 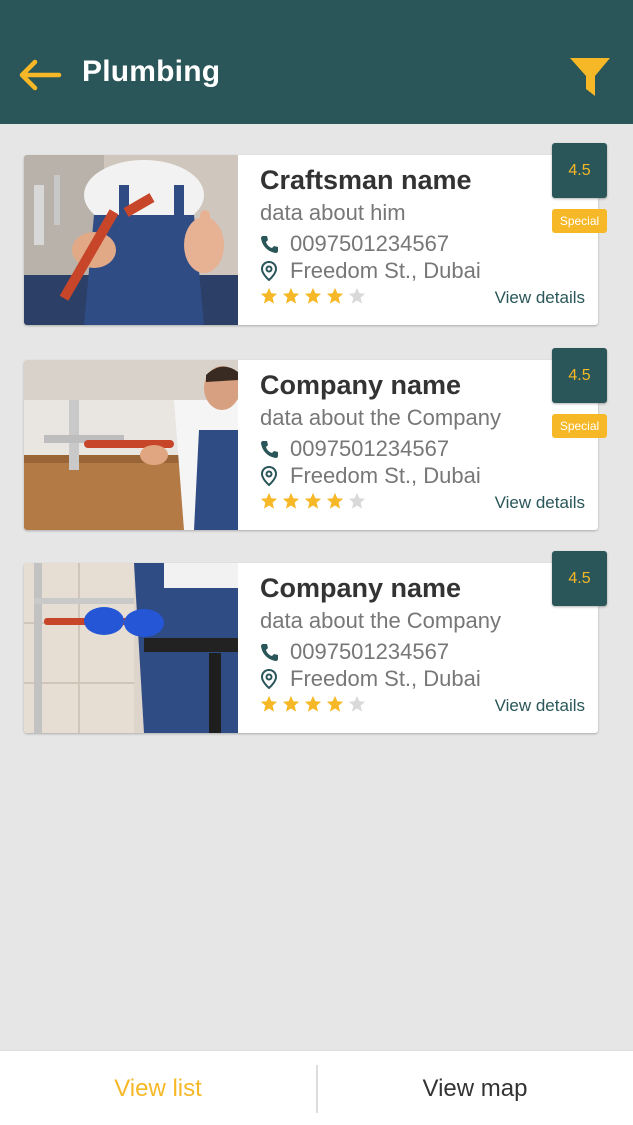 I want to click on filter-button, so click(x=590, y=77).